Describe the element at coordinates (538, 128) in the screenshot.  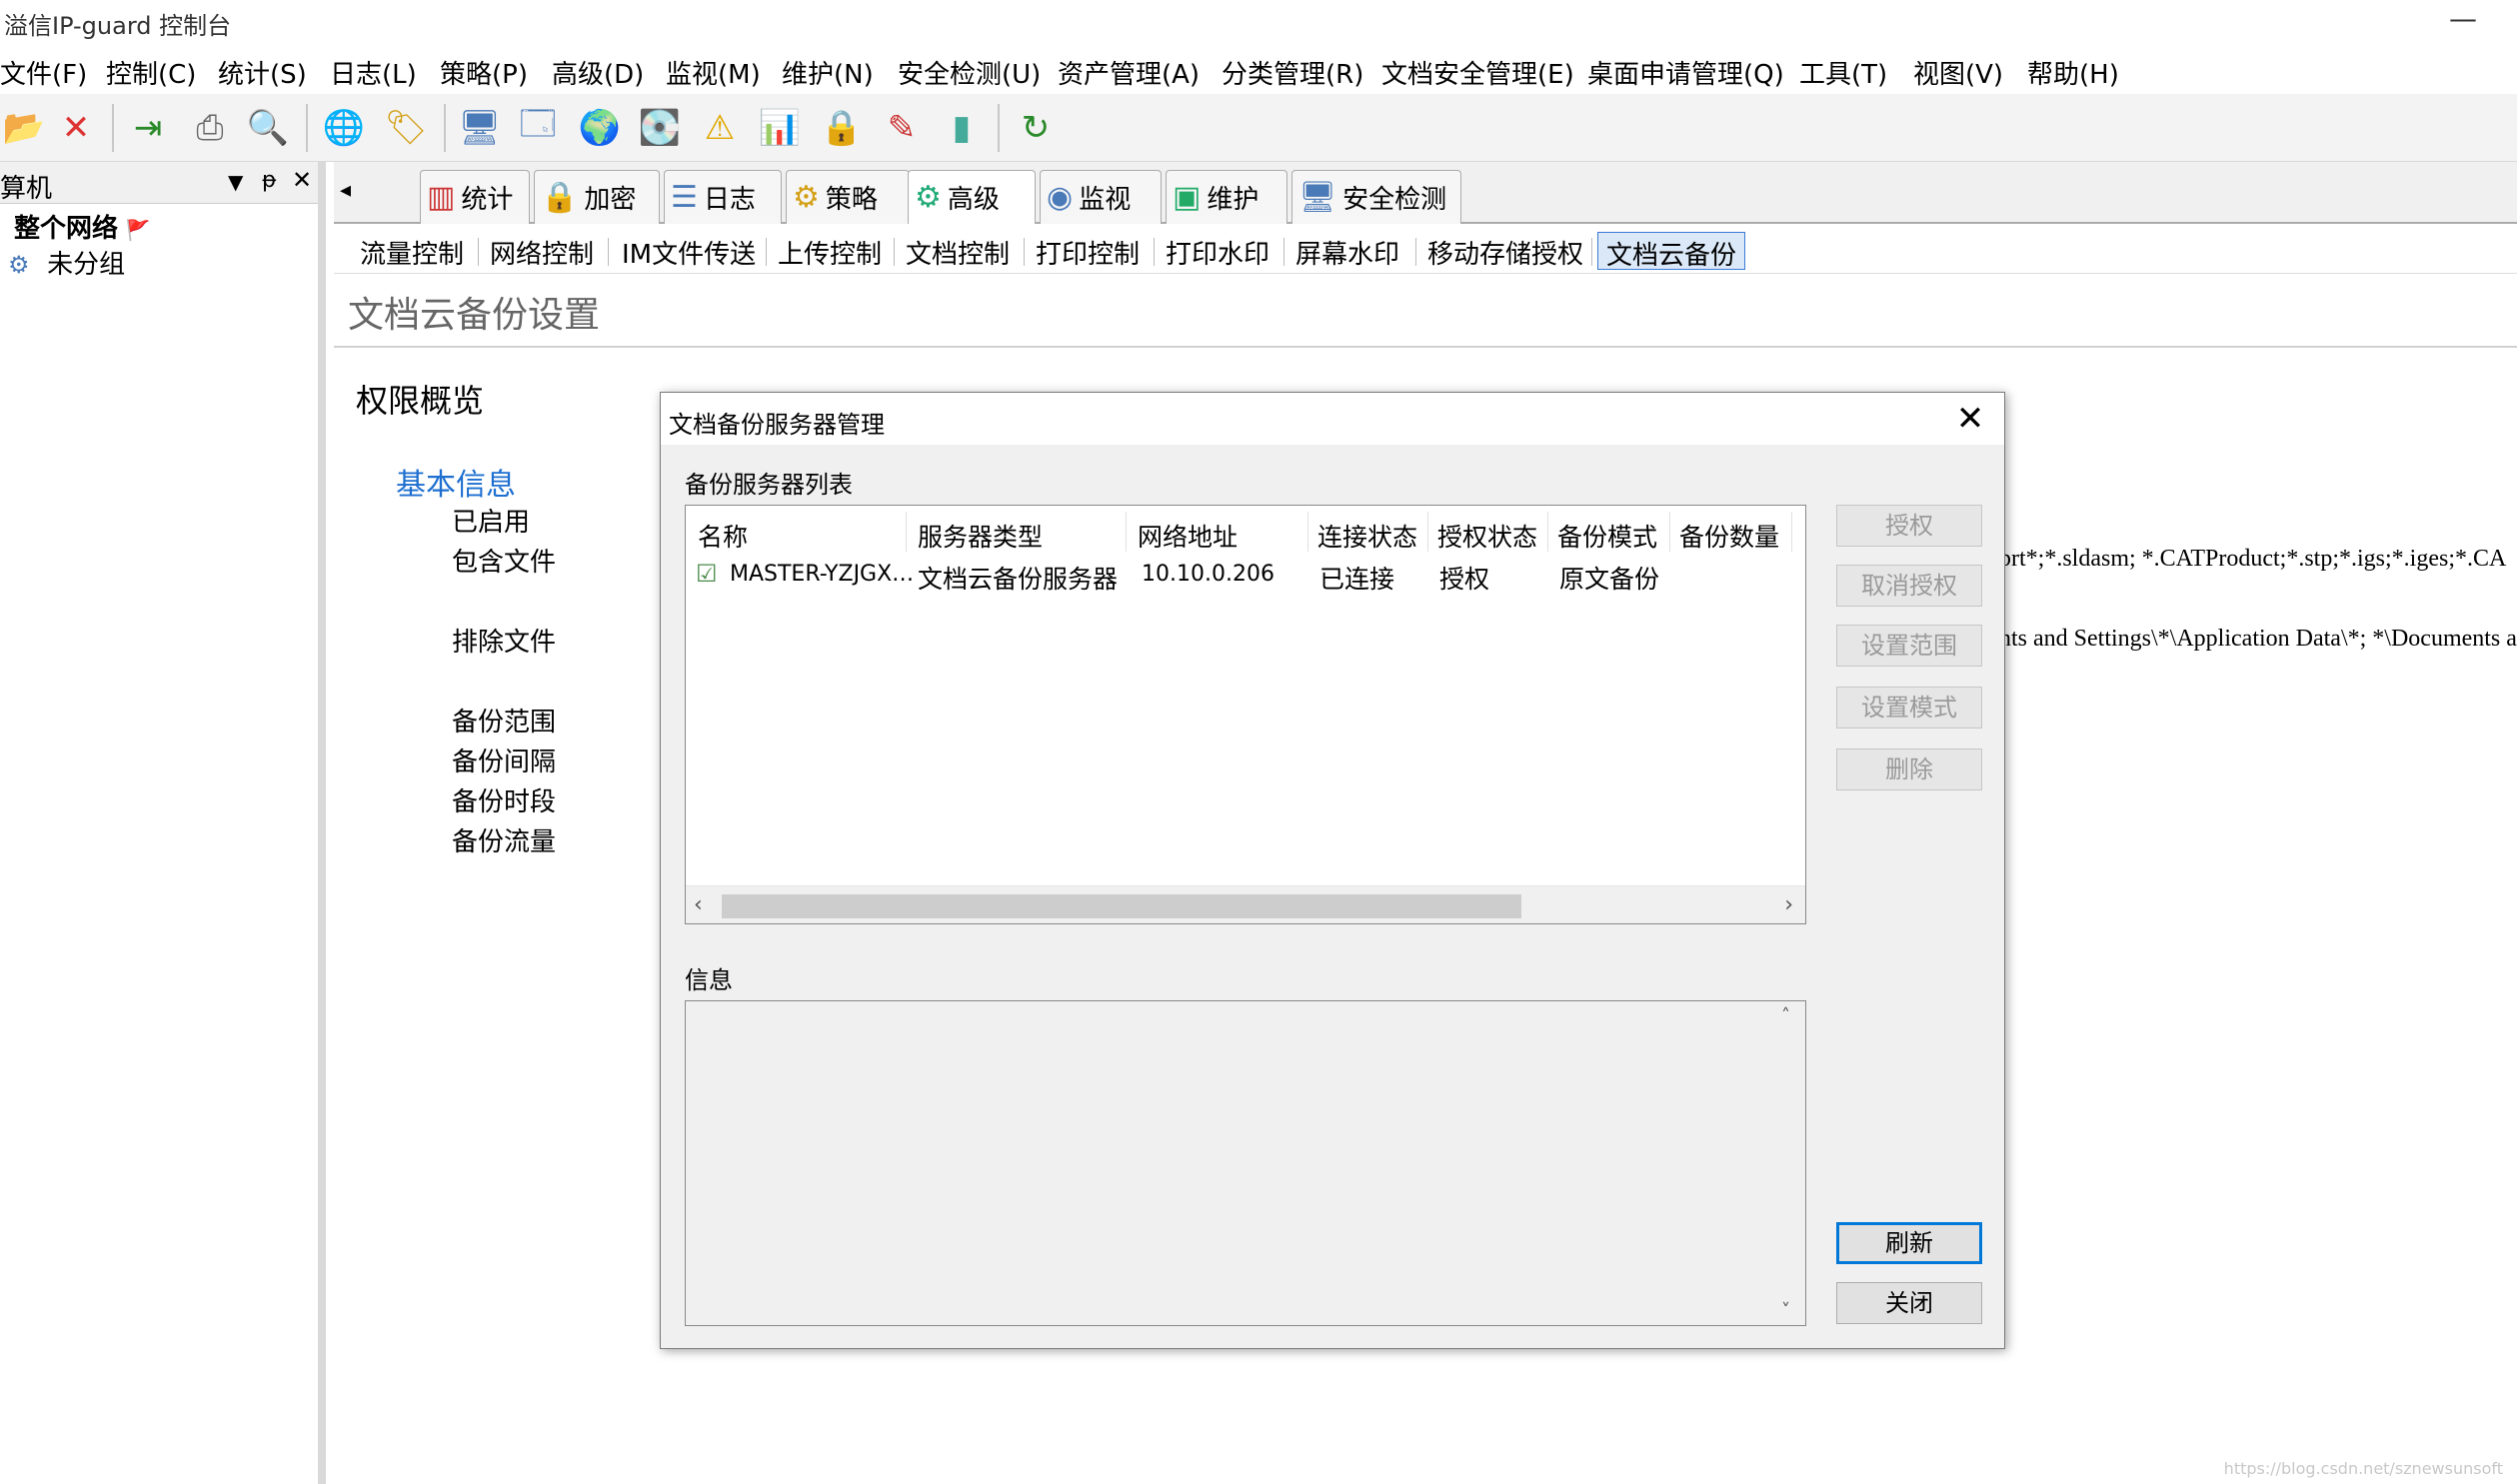
I see `window-icon: 🗔` at that location.